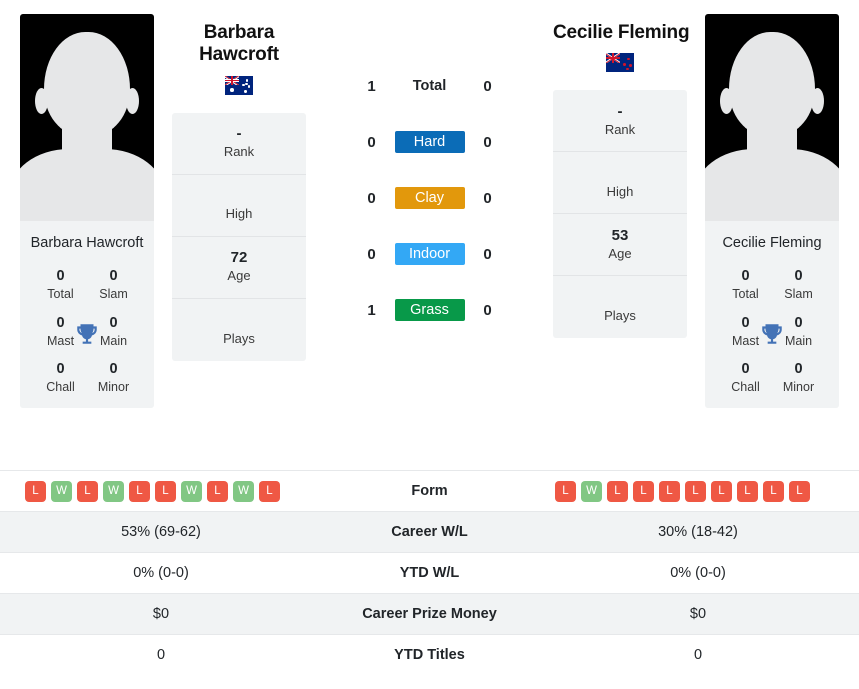 The image size is (859, 689). What do you see at coordinates (698, 614) in the screenshot?
I see `right-prize-money-value: $0` at bounding box center [698, 614].